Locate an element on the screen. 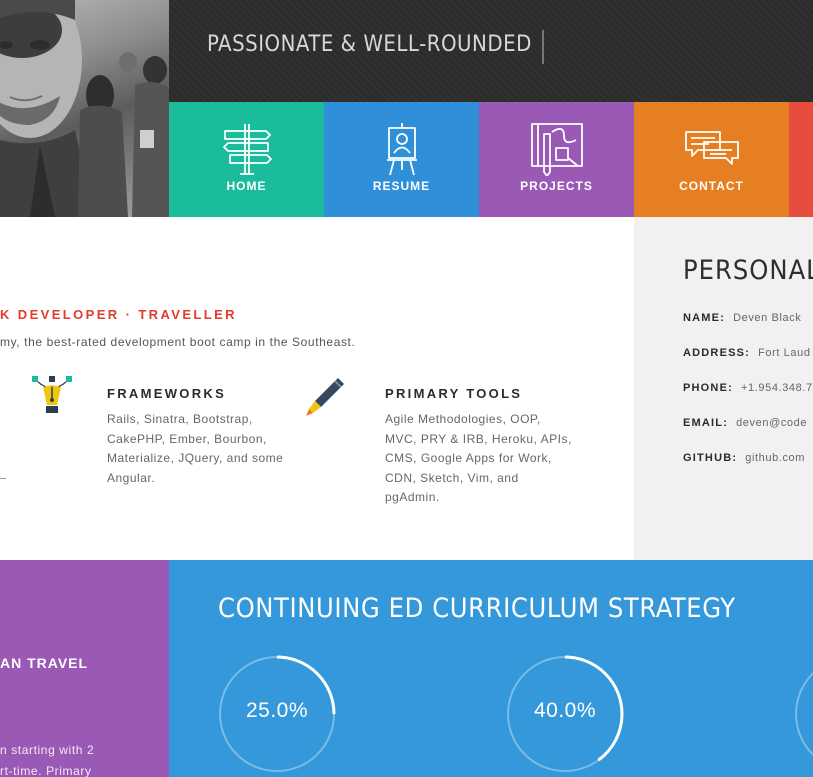  gauge-value: 40.0% is located at coordinates (565, 710).